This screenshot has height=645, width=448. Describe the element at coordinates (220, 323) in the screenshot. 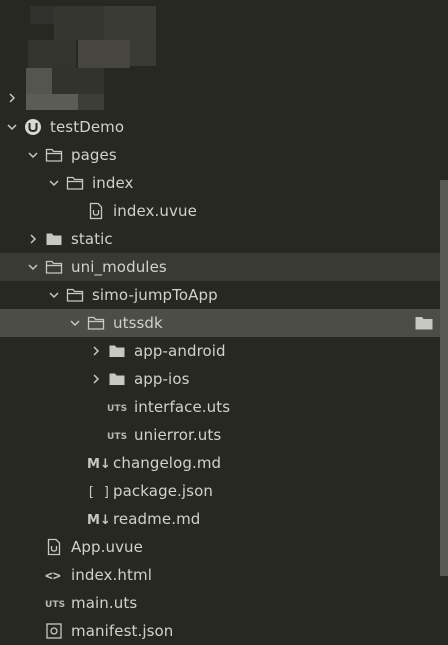

I see `tree-row-utssdk: utssdk` at that location.